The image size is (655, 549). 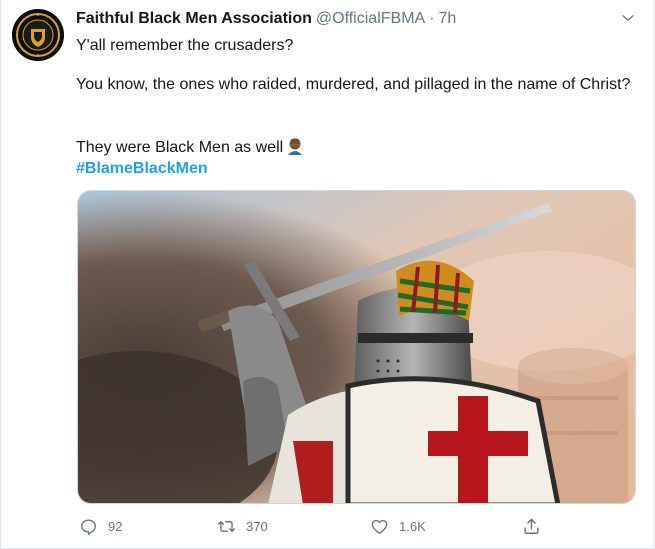 I want to click on tweet-text-line-3-label: They were Black Men as well, so click(x=180, y=147).